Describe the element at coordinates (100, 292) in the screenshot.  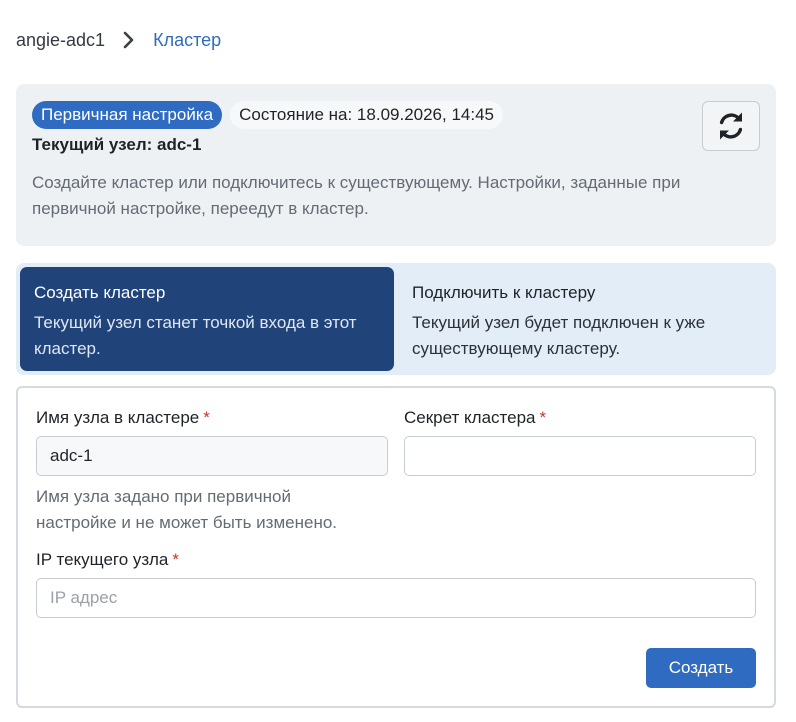
I see `mode-create-title: Создать кластер` at that location.